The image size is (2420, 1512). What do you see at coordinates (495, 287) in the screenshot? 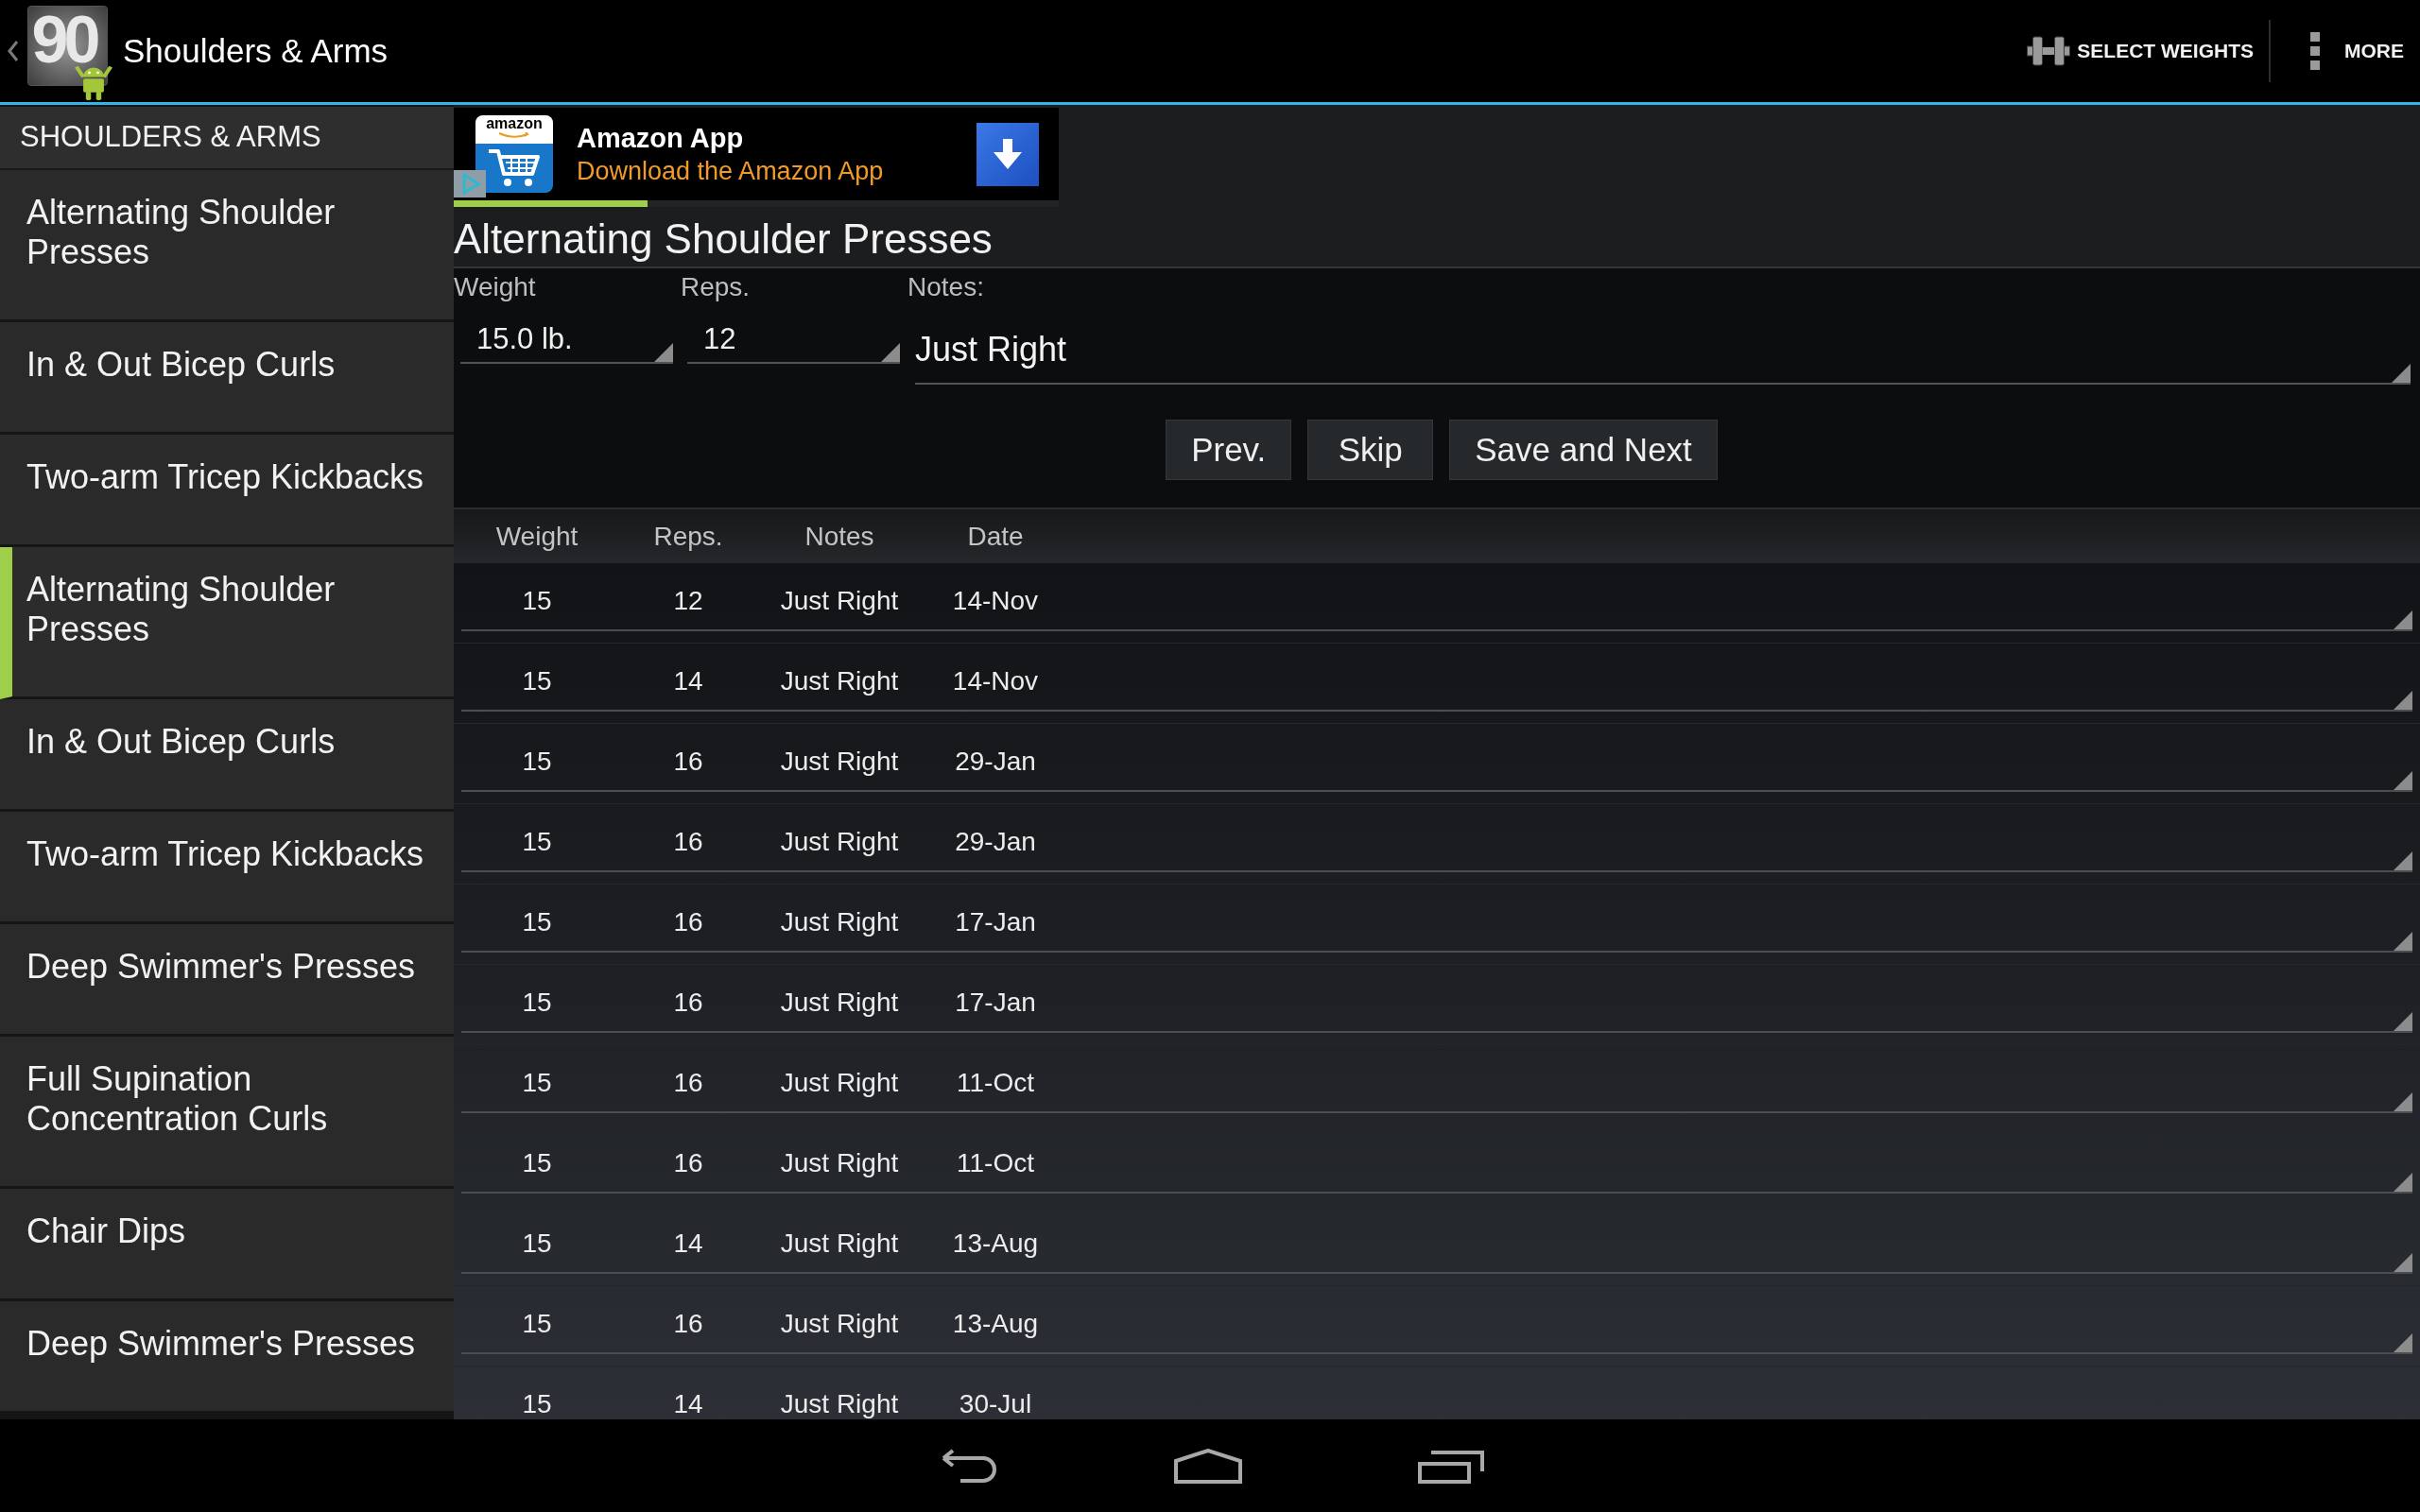
I see `field-label: Weight` at bounding box center [495, 287].